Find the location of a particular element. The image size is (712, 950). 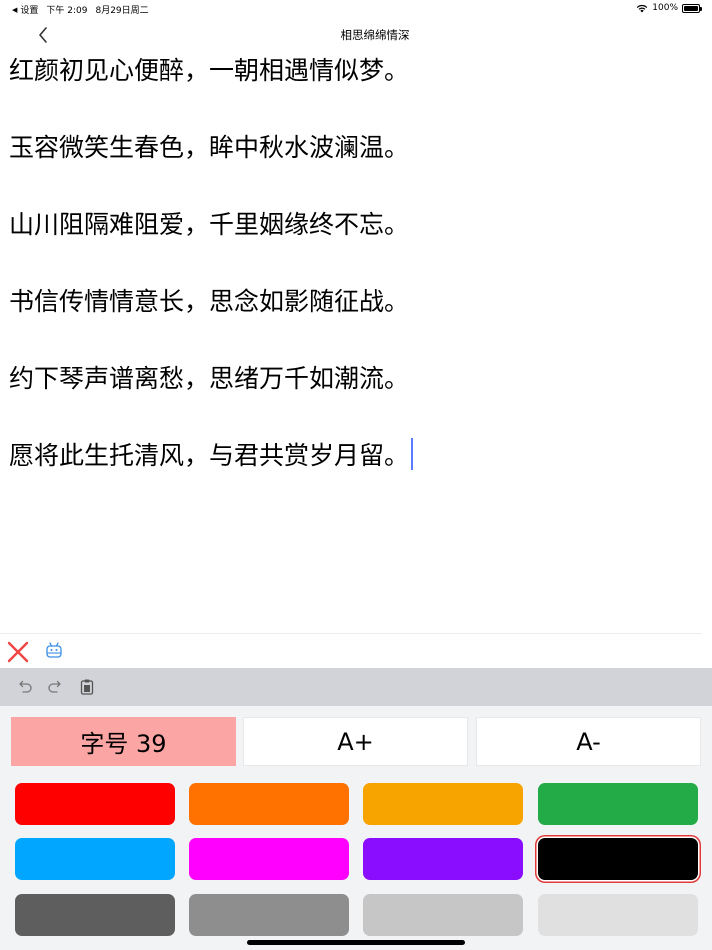

color-swatch-dark-gray is located at coordinates (95, 915).